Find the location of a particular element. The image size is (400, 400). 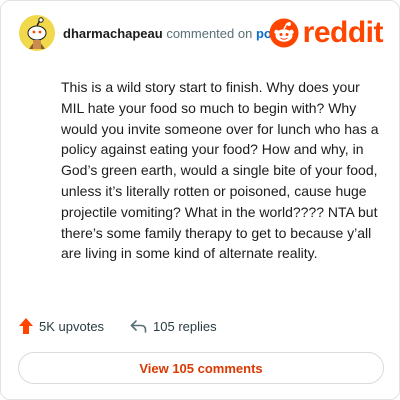

reddit-wordmark: reddit is located at coordinates (343, 32).